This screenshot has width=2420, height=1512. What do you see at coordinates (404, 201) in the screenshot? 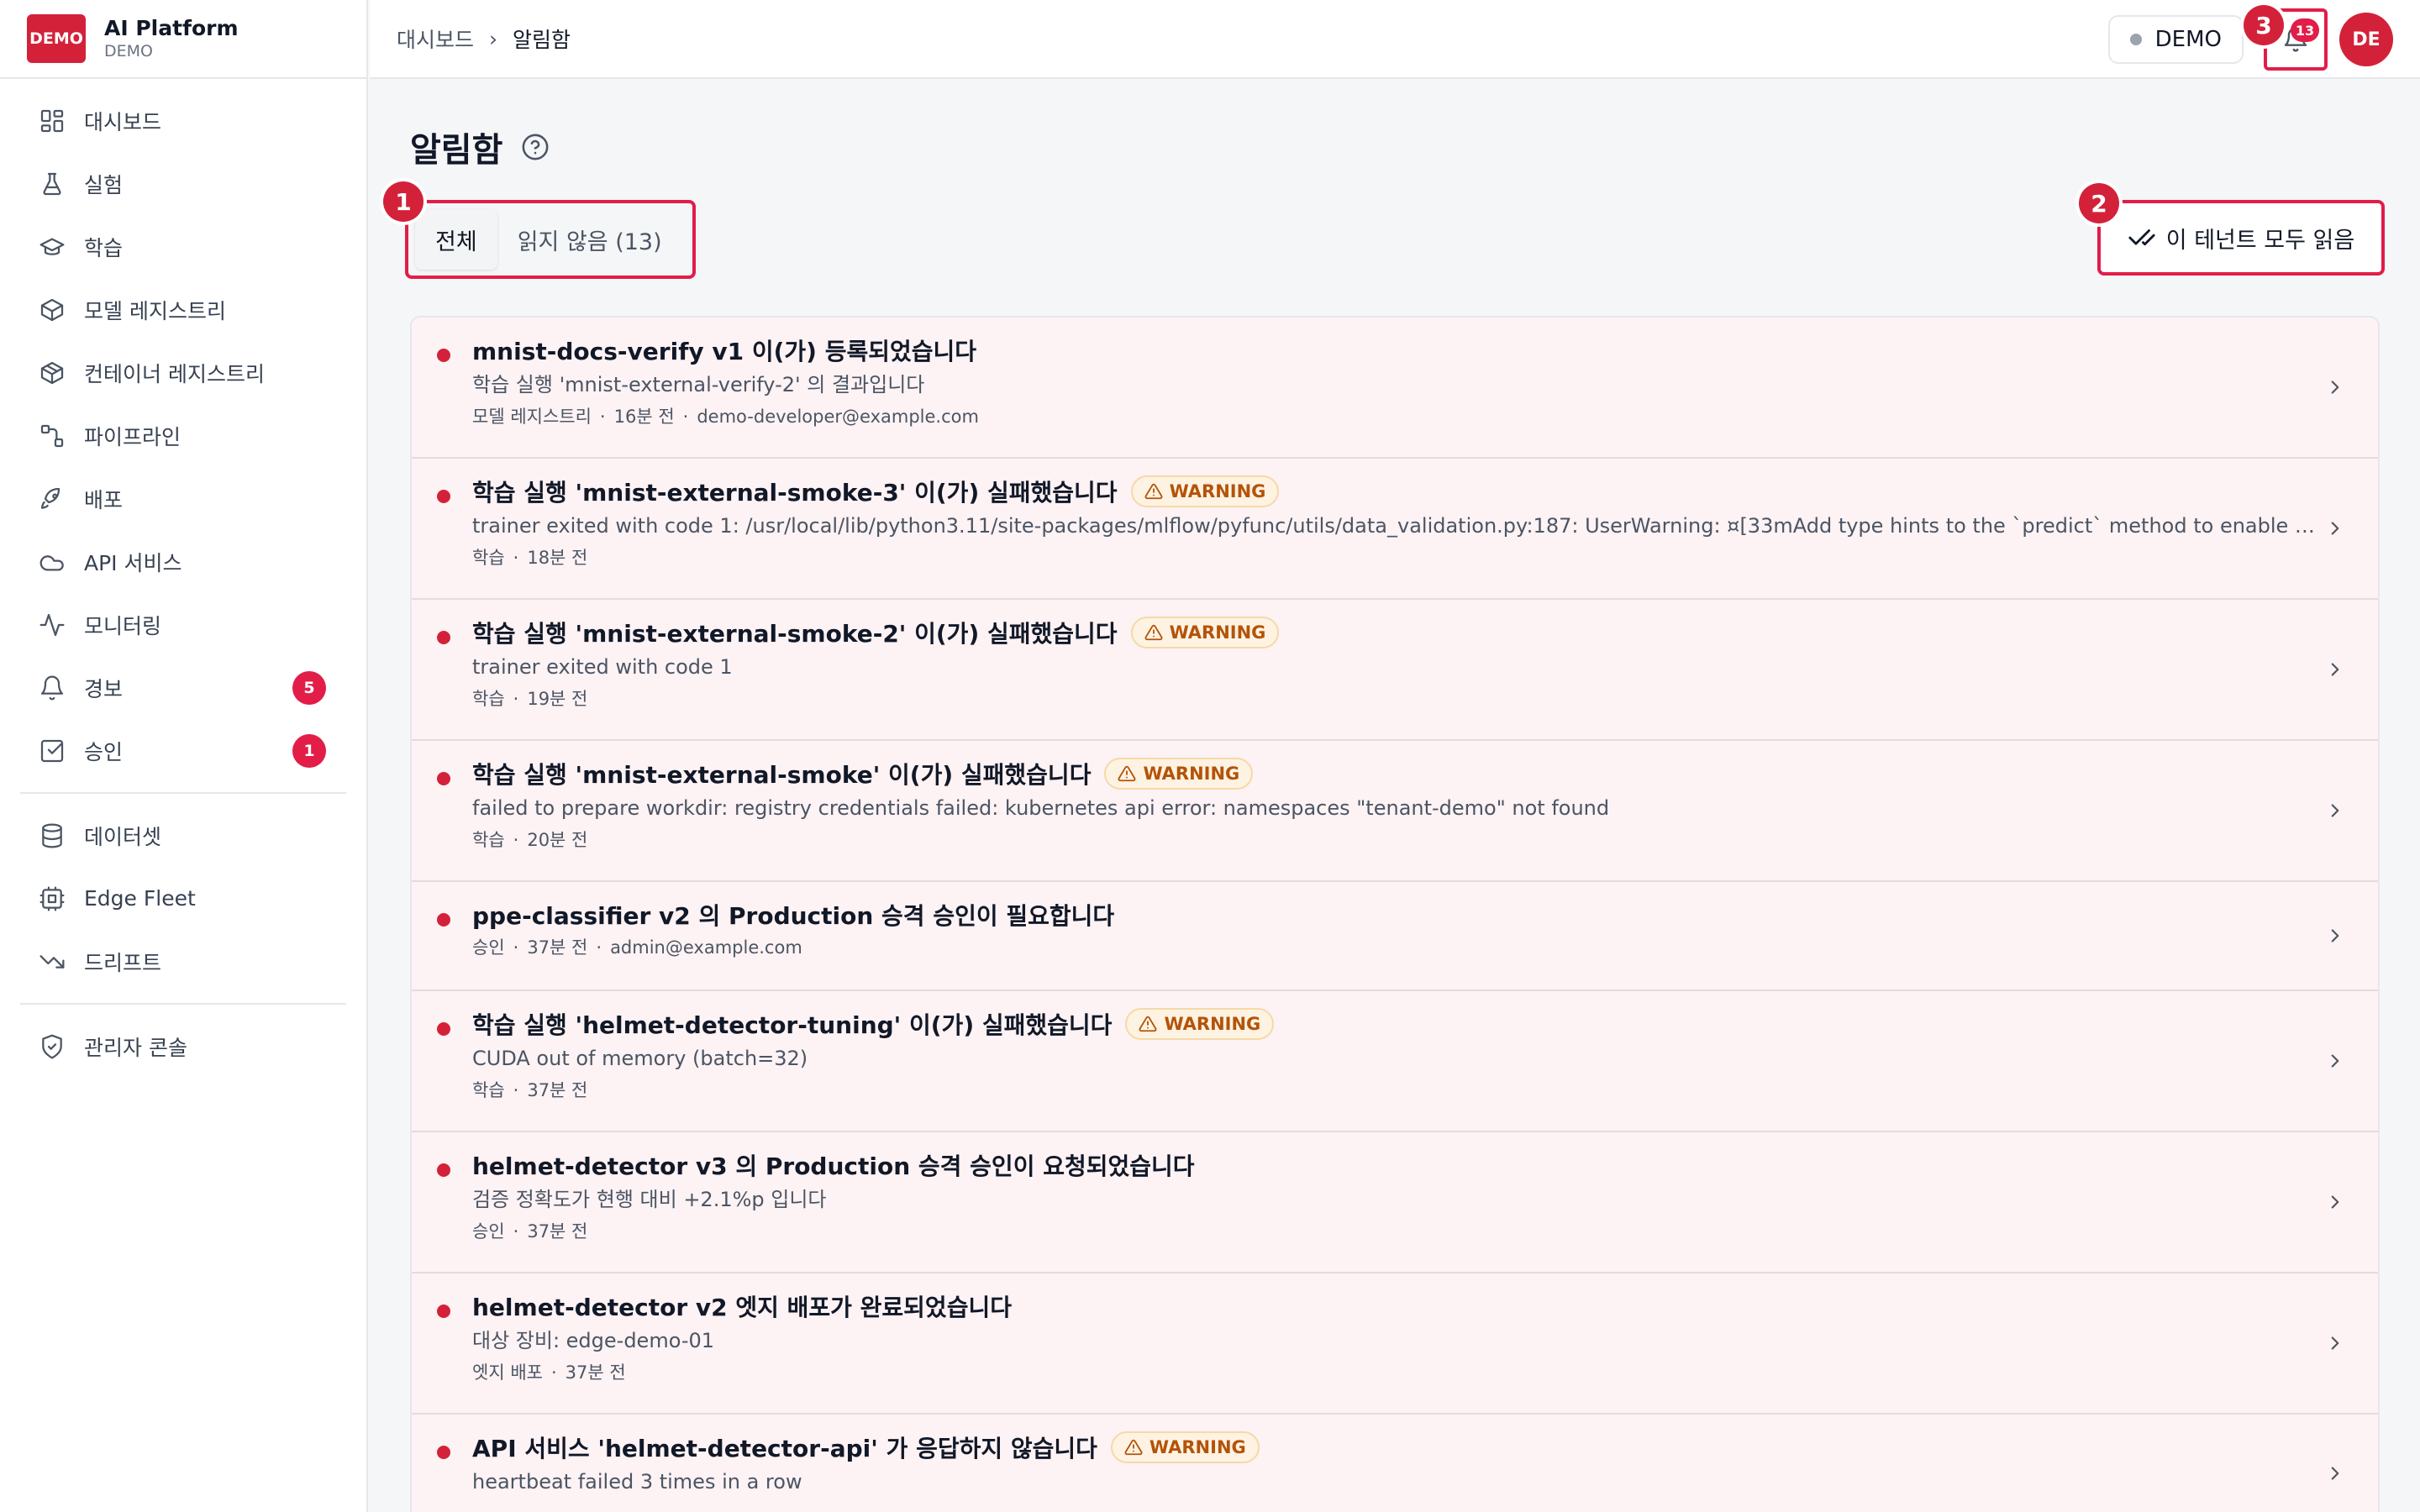
I see `annotation-marker-1: 1` at bounding box center [404, 201].